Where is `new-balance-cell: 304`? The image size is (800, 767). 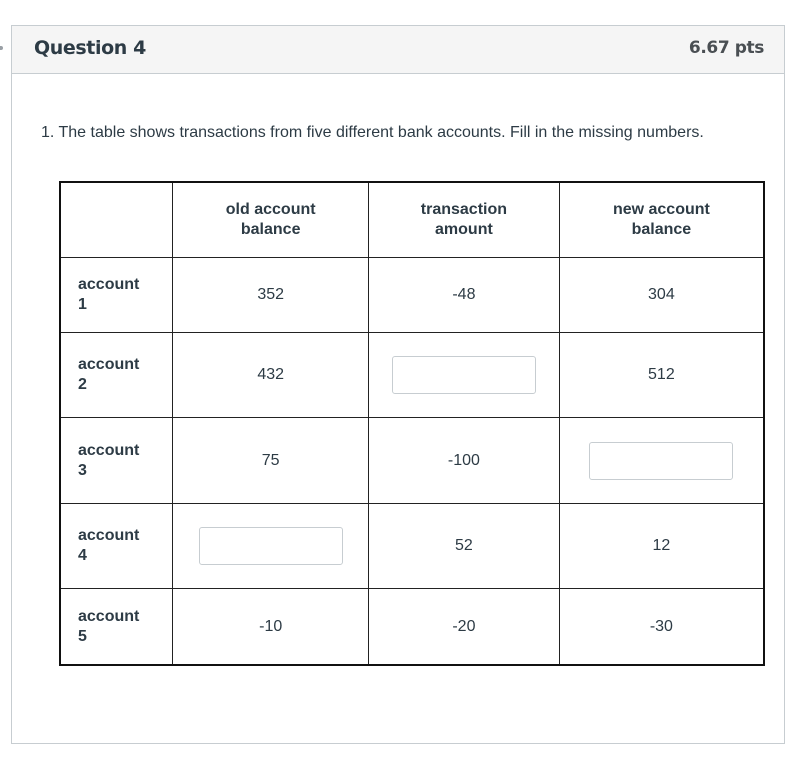 new-balance-cell: 304 is located at coordinates (661, 295).